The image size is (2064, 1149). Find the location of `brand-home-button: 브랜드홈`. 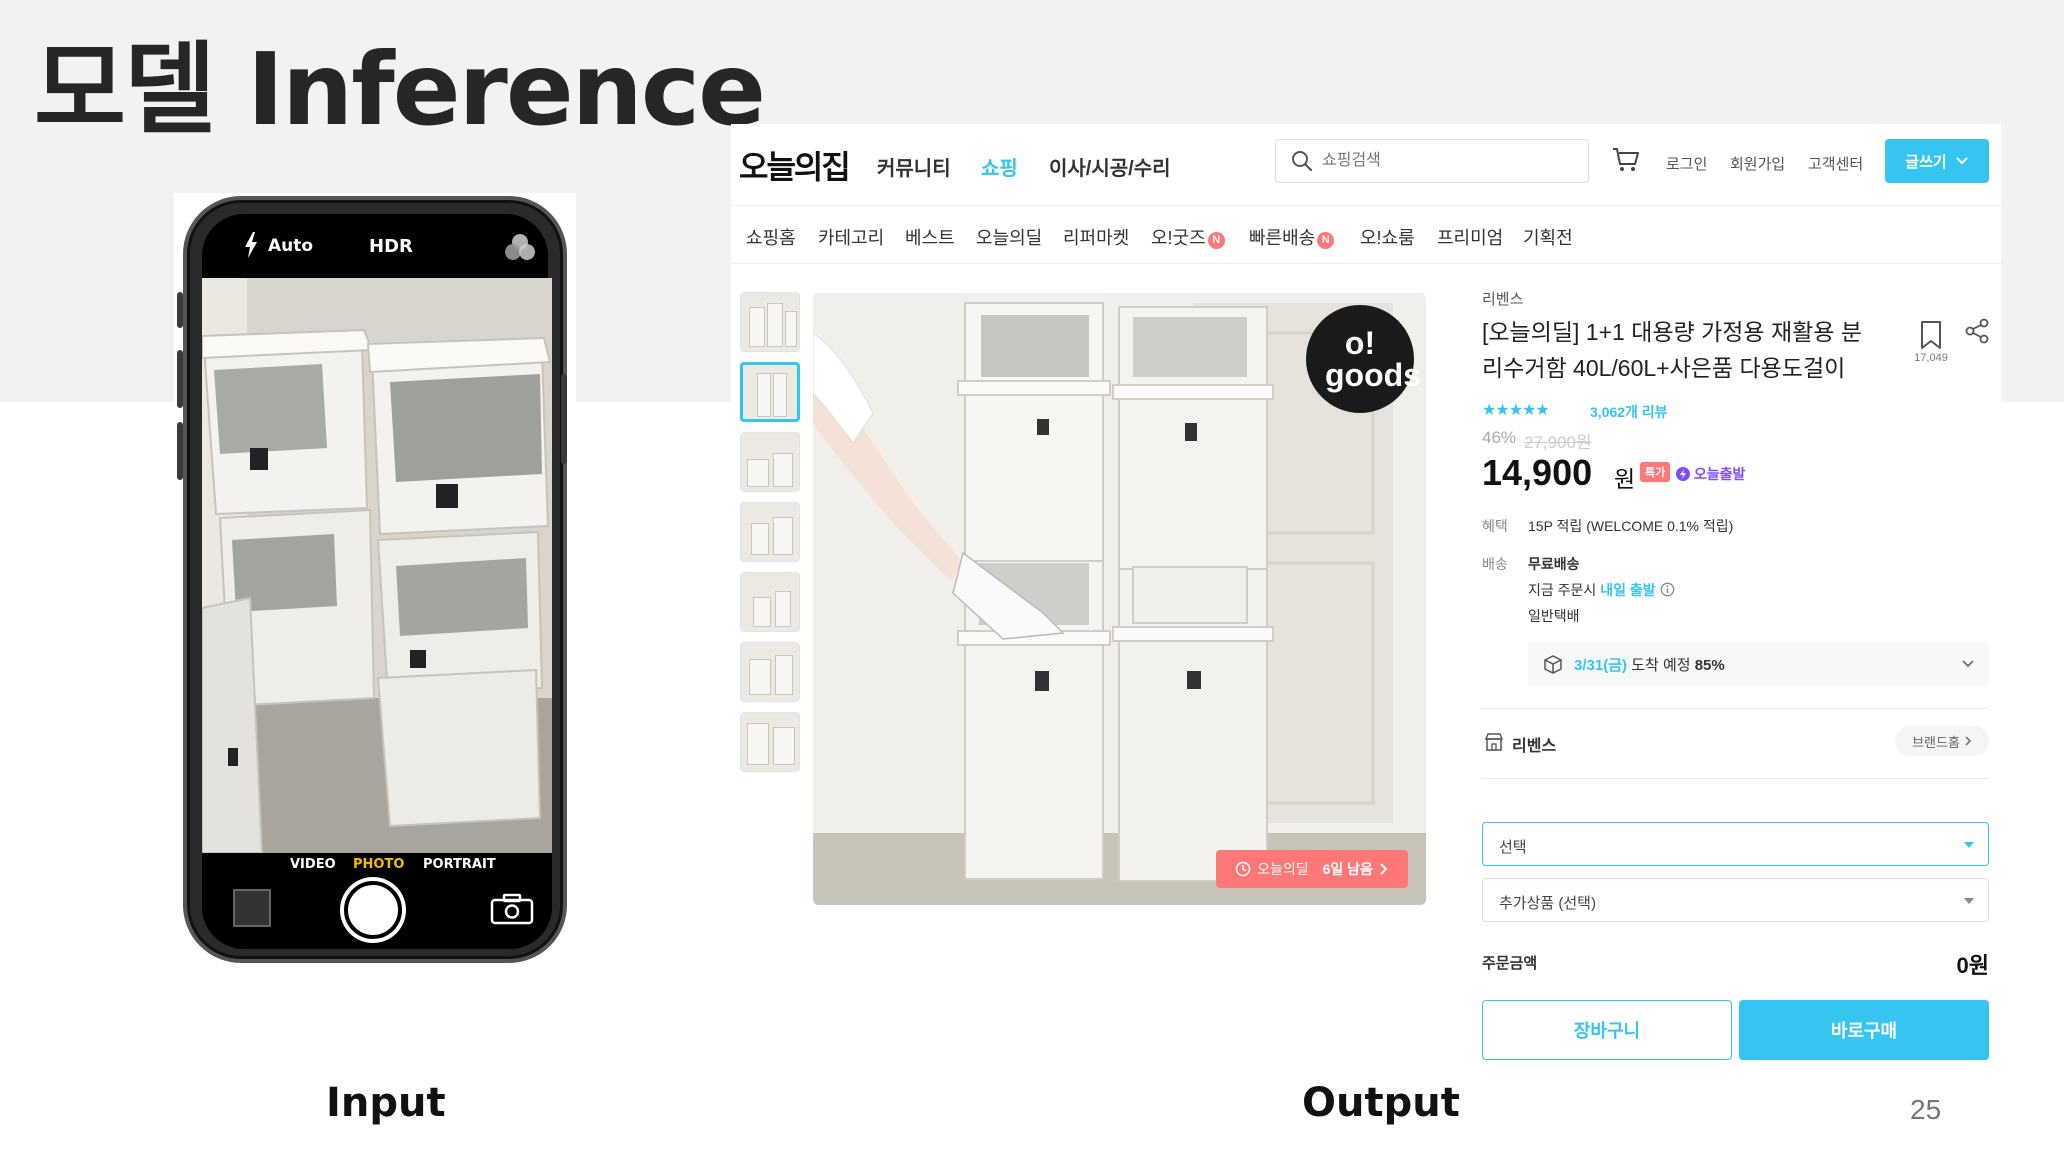

brand-home-button: 브랜드홈 is located at coordinates (1942, 741).